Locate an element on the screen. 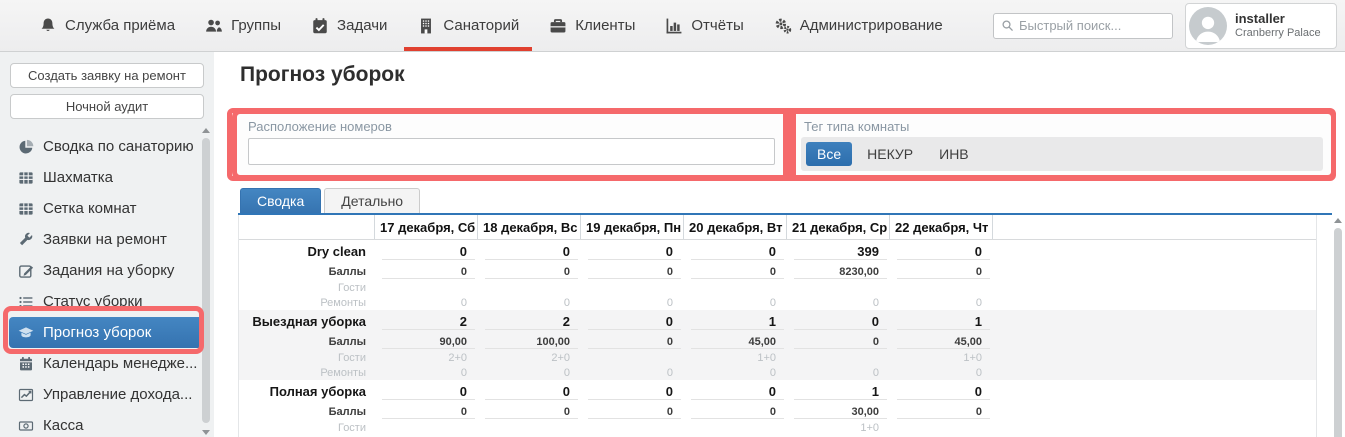 The image size is (1345, 437). sidebar-item-pie-chart: Сводка по санаторию is located at coordinates (107, 146).